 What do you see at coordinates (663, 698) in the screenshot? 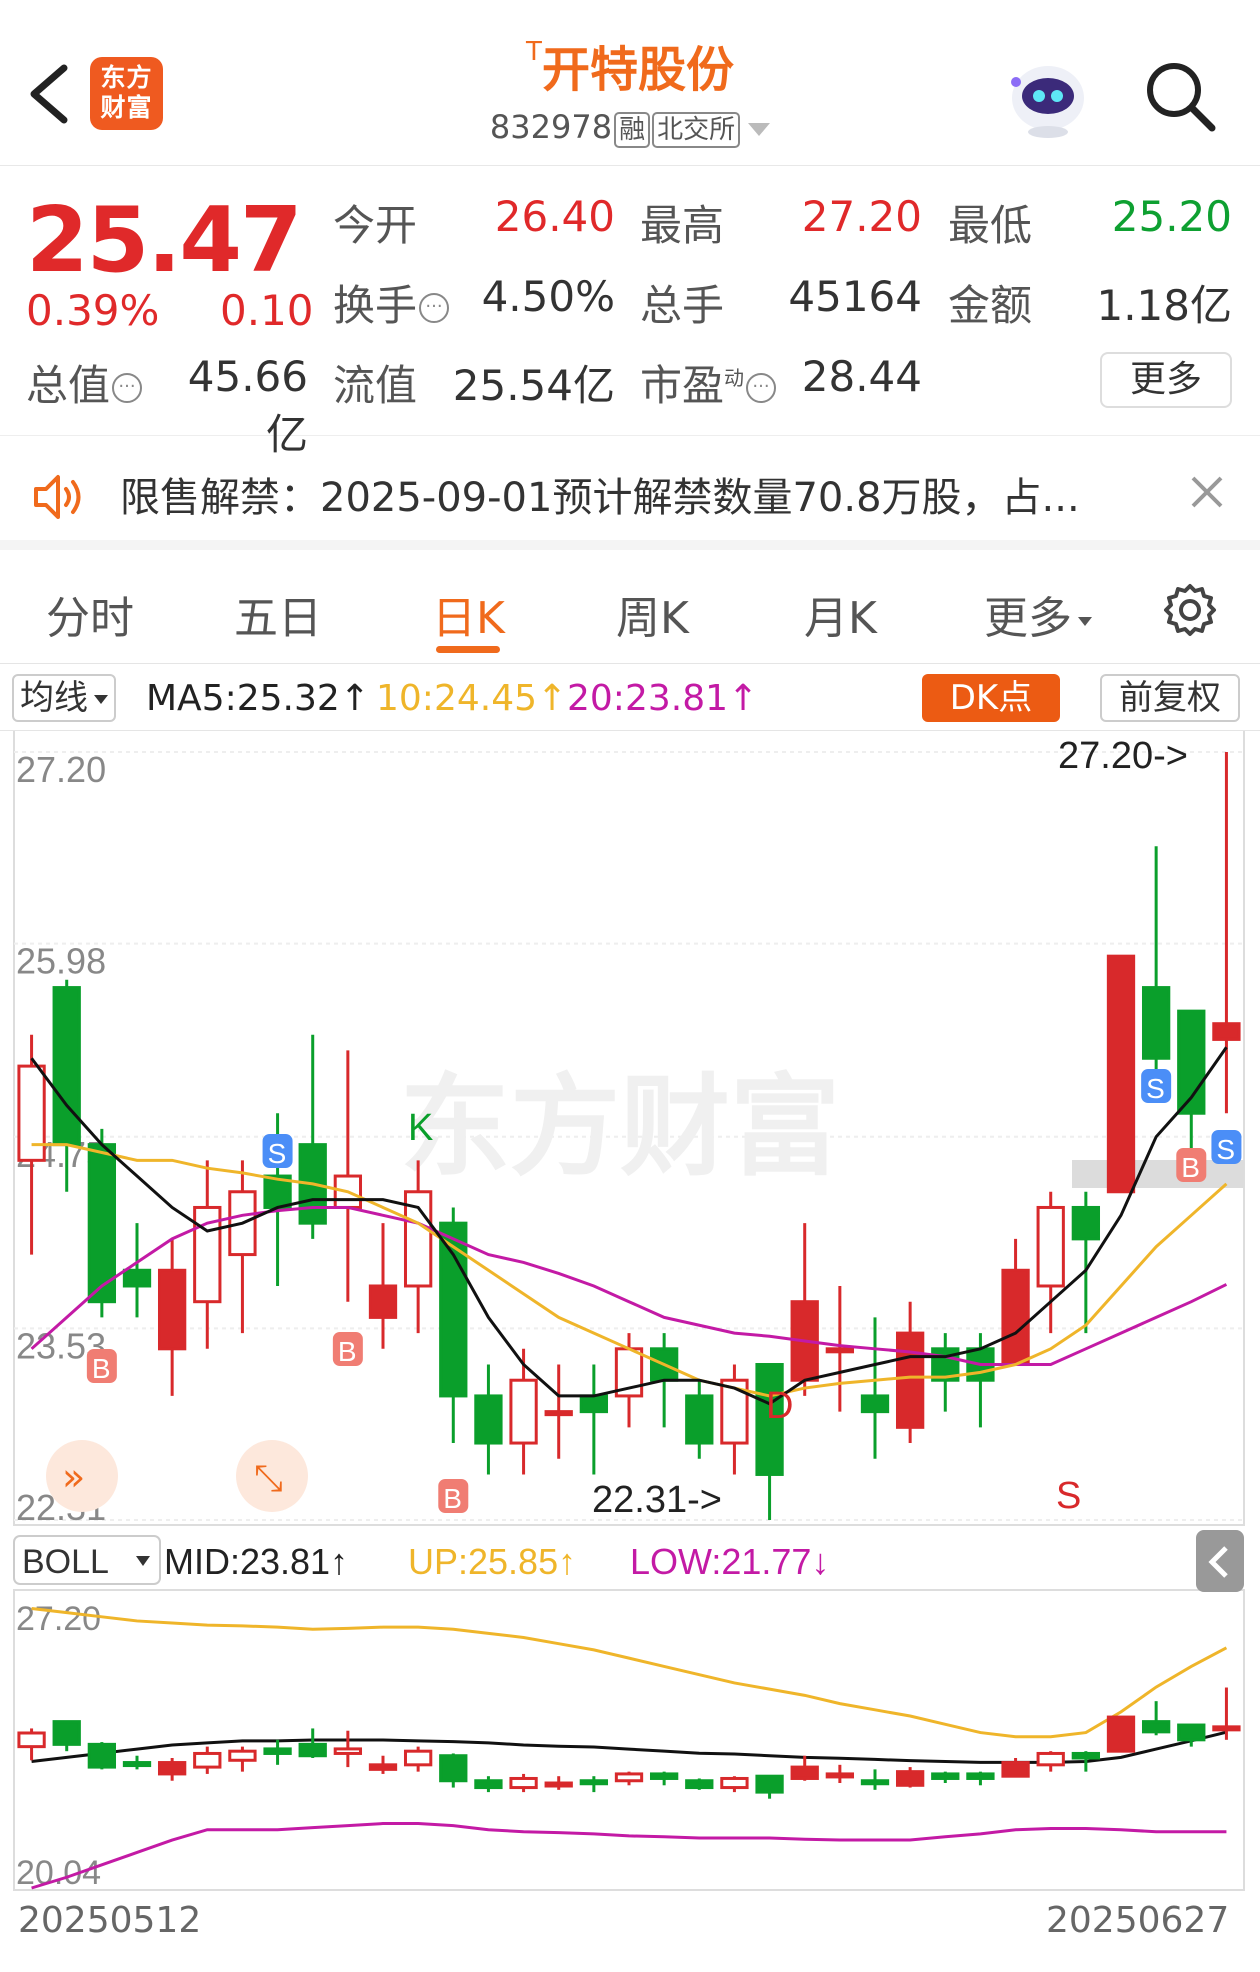
I see `ma20-value: 20:23.81↑` at bounding box center [663, 698].